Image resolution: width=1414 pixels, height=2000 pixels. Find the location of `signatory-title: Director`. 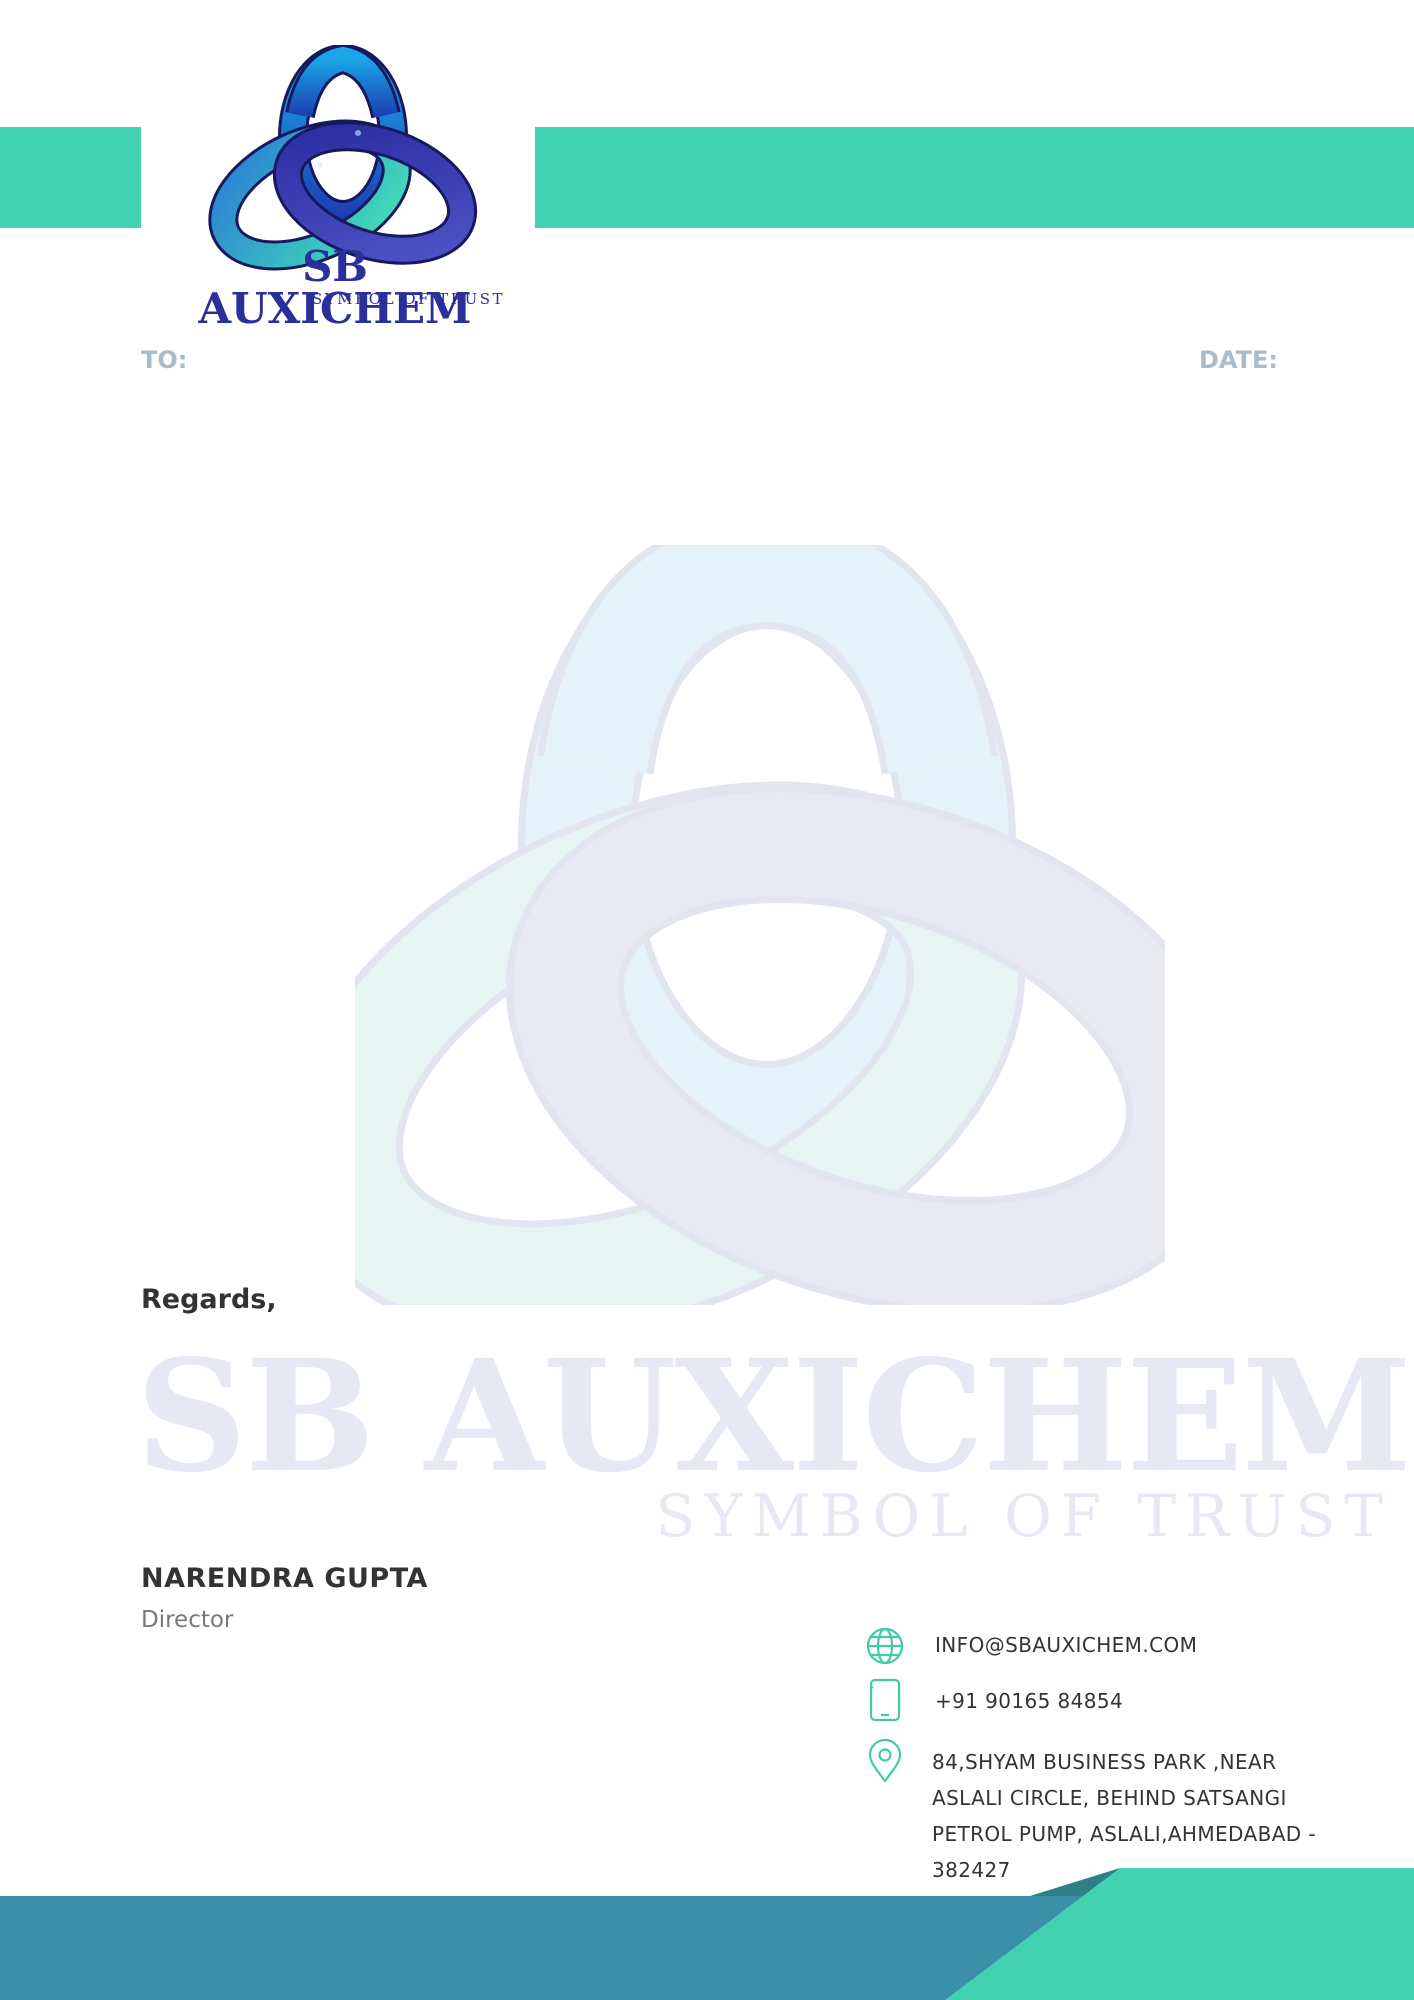

signatory-title: Director is located at coordinates (187, 1620).